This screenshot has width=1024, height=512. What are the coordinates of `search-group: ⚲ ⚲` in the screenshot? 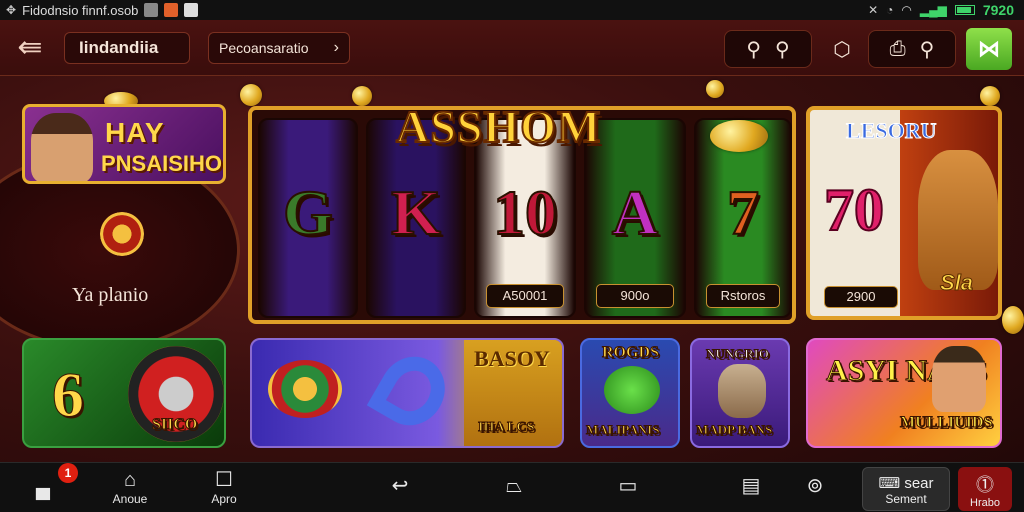 It's located at (768, 49).